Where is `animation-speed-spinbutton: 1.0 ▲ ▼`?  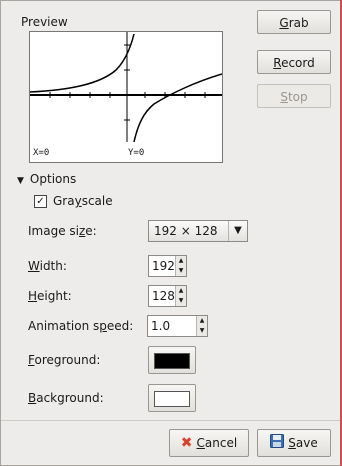
animation-speed-spinbutton: 1.0 ▲ ▼ is located at coordinates (177, 326).